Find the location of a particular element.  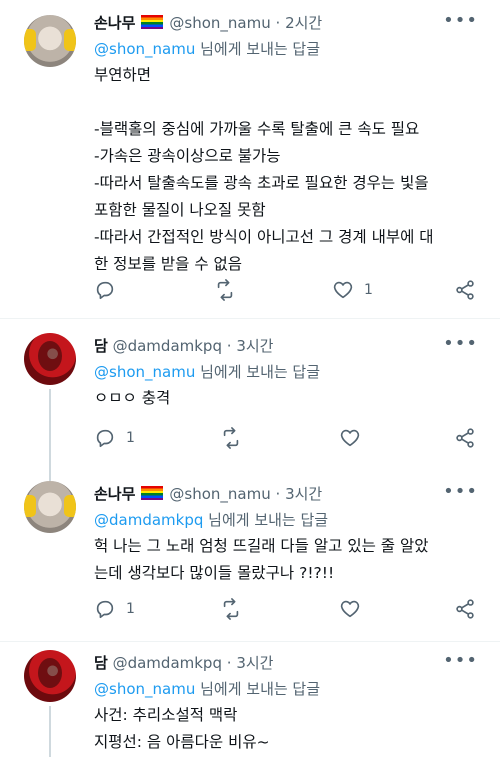

tweet-text-line: 지평선: 음 아름다운 비유~ is located at coordinates (182, 742).